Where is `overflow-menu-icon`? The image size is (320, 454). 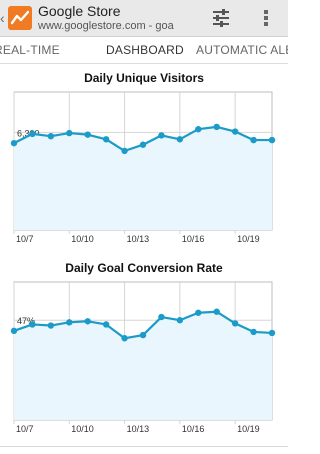 overflow-menu-icon is located at coordinates (266, 18).